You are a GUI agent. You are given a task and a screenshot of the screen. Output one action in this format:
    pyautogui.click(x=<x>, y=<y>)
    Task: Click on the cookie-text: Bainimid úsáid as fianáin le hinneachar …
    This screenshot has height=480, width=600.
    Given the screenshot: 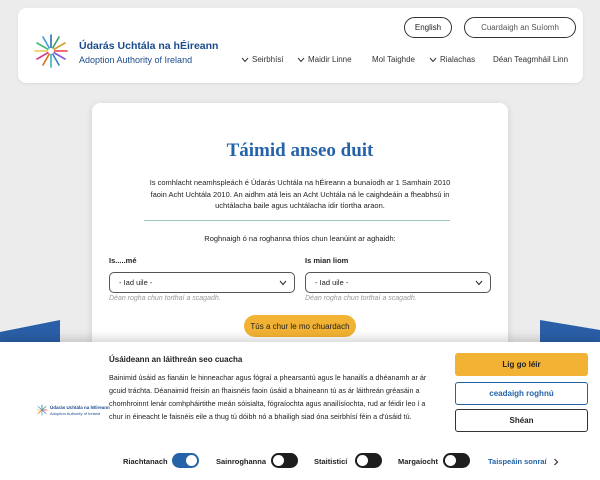 What is the action you would take?
    pyautogui.click(x=268, y=397)
    